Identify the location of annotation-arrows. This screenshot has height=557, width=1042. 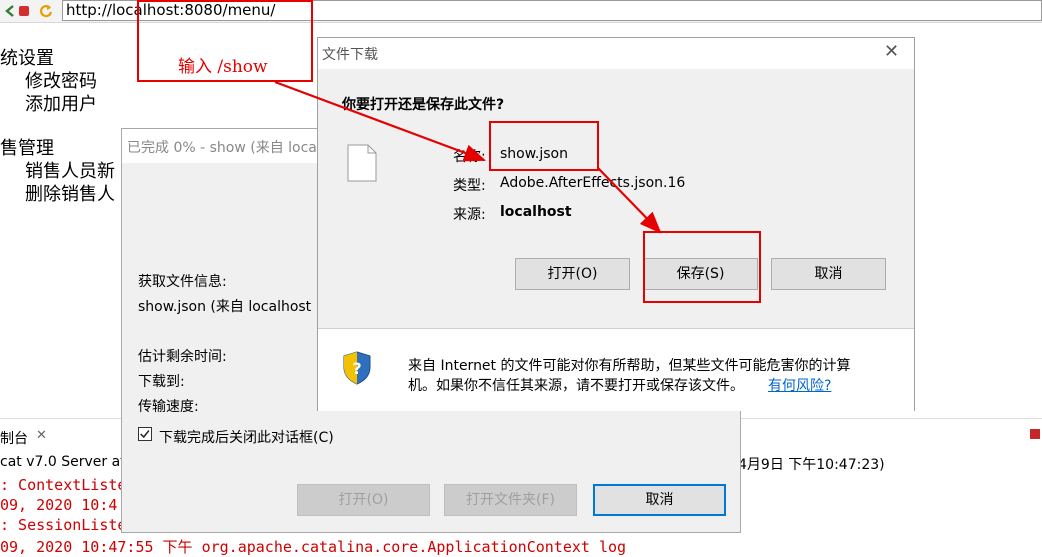
(468, 157).